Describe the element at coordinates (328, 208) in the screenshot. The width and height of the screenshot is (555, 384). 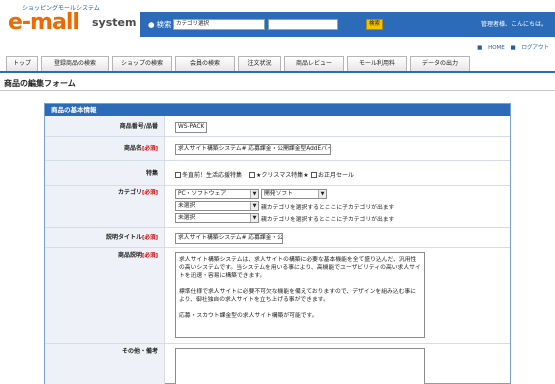
I see `category-hint-2: 親カテゴリを選択するとここに子カテゴリが出ます` at that location.